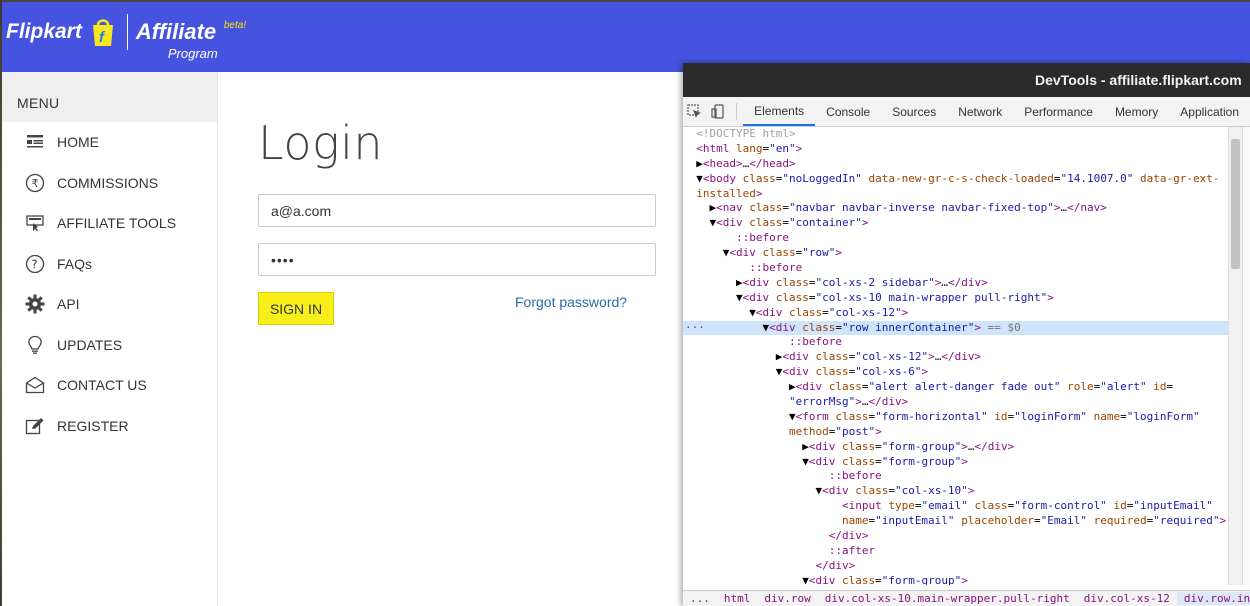  What do you see at coordinates (1127, 598) in the screenshot?
I see `breadcrumb-item: div.col-xs-12` at bounding box center [1127, 598].